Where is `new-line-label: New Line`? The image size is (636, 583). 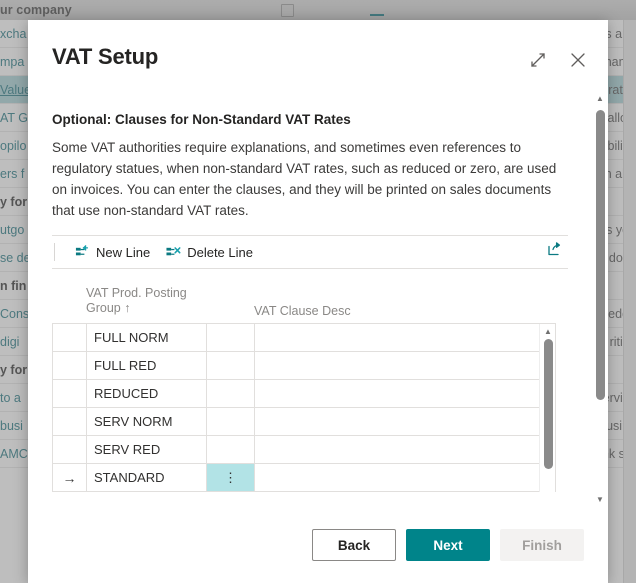
new-line-label: New Line is located at coordinates (123, 252).